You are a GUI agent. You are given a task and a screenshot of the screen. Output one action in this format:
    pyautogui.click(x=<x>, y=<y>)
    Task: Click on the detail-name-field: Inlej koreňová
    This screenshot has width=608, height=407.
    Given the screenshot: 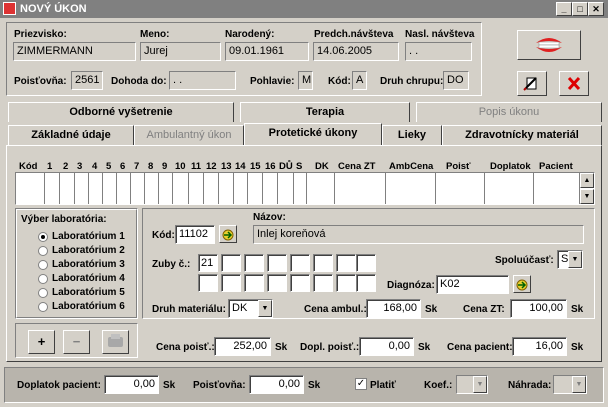 What is the action you would take?
    pyautogui.click(x=418, y=234)
    